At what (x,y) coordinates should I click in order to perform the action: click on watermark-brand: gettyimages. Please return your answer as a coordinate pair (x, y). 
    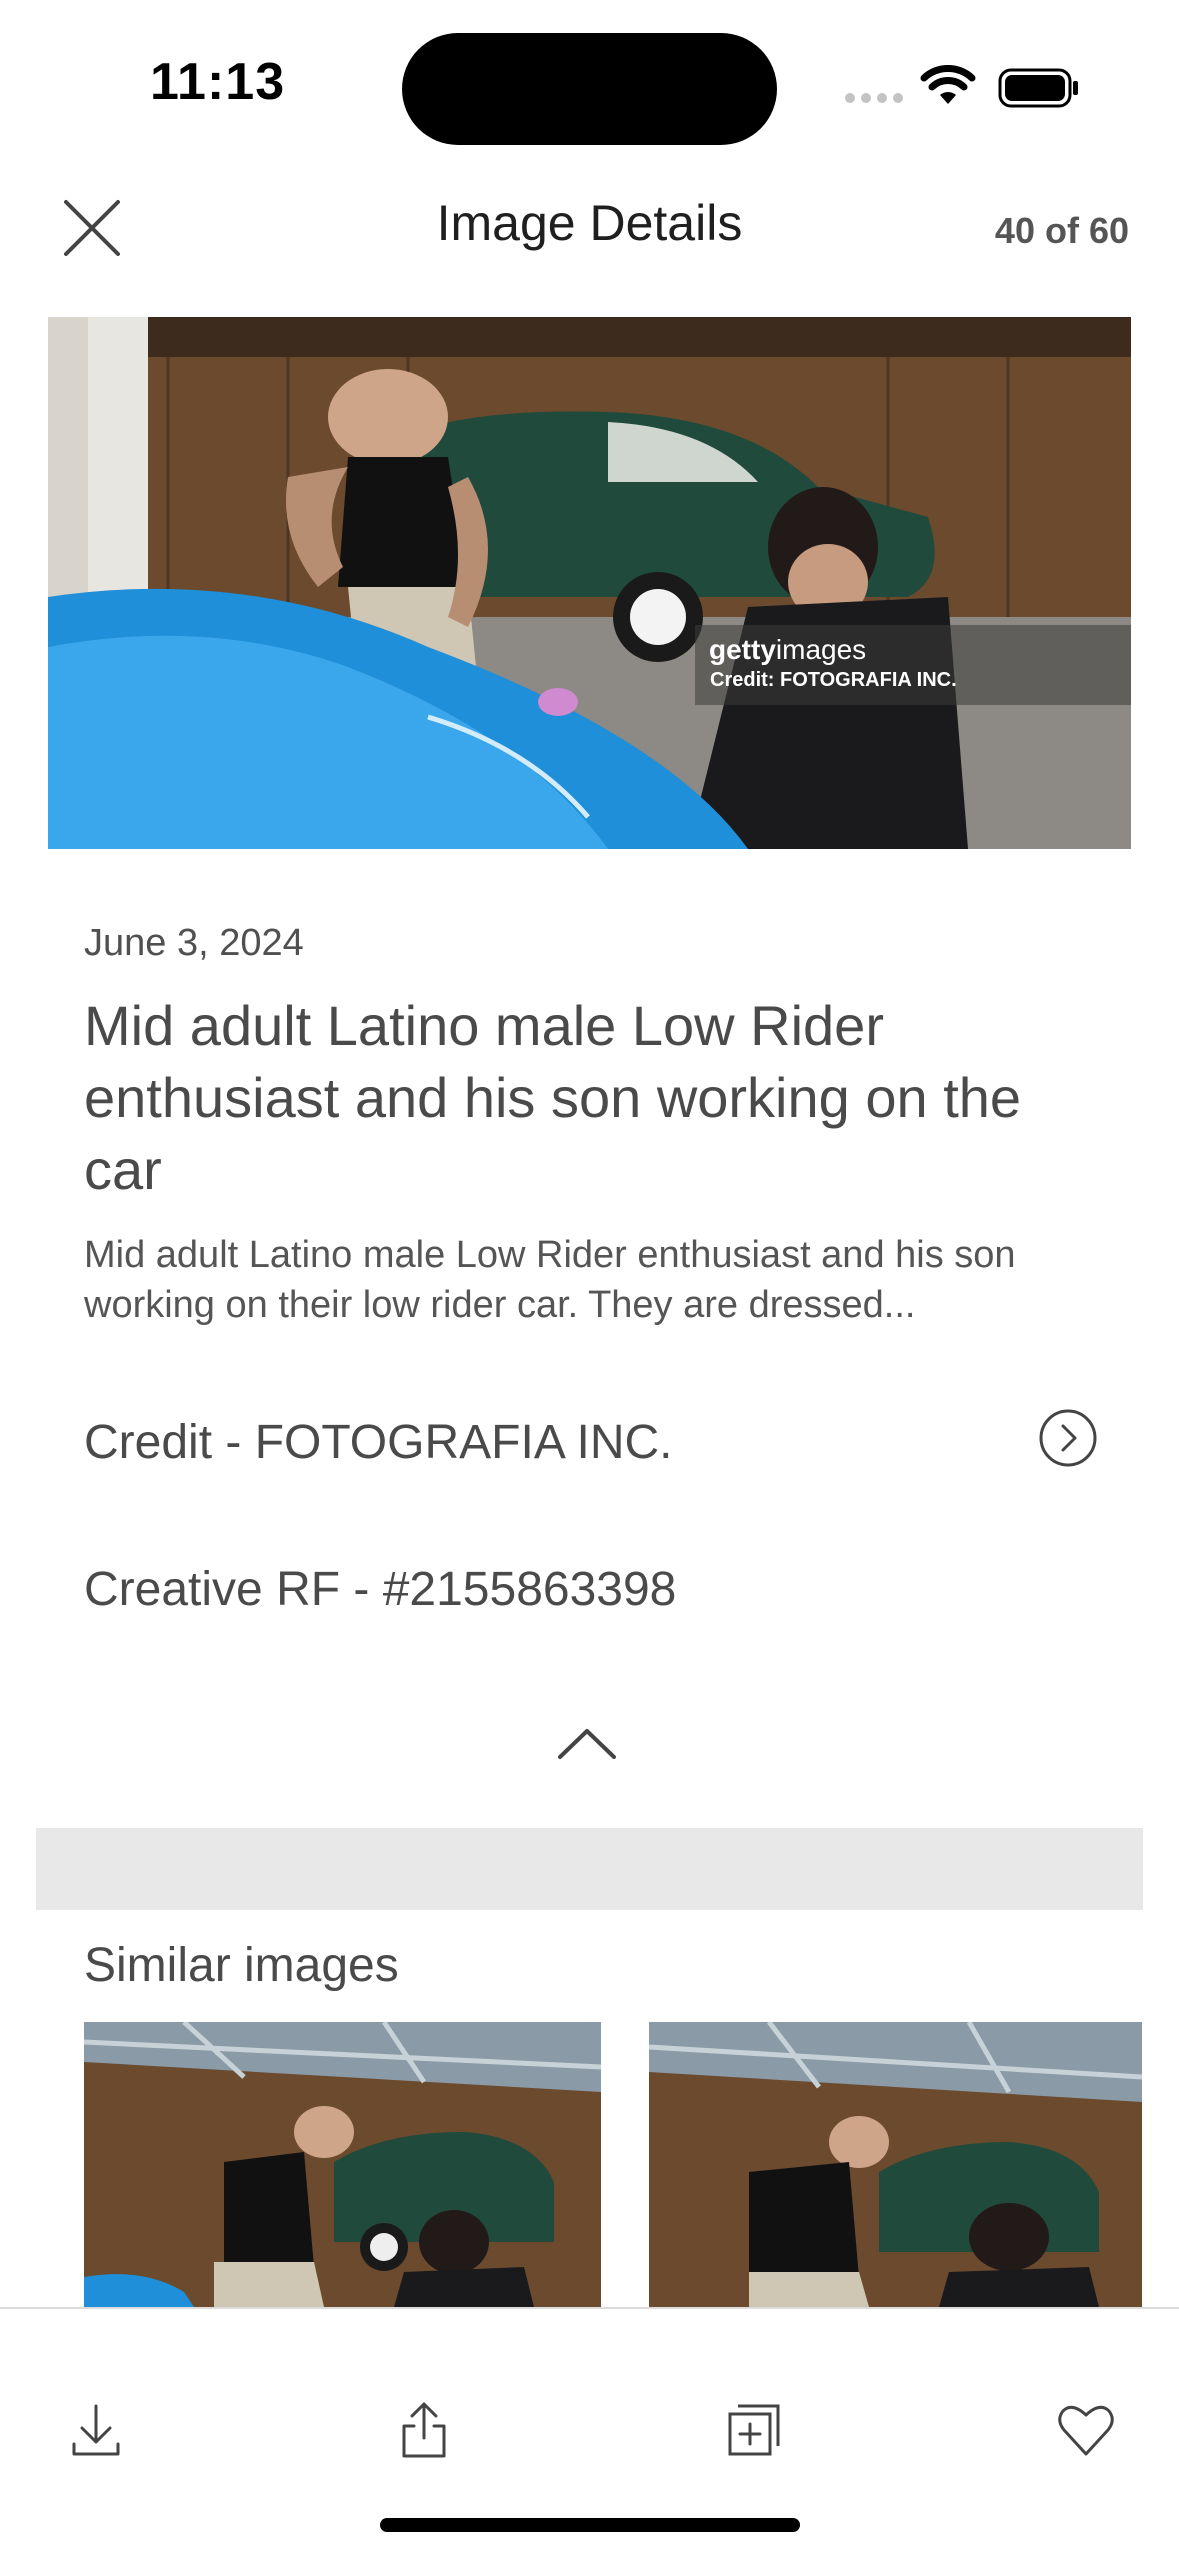
    Looking at the image, I should click on (788, 649).